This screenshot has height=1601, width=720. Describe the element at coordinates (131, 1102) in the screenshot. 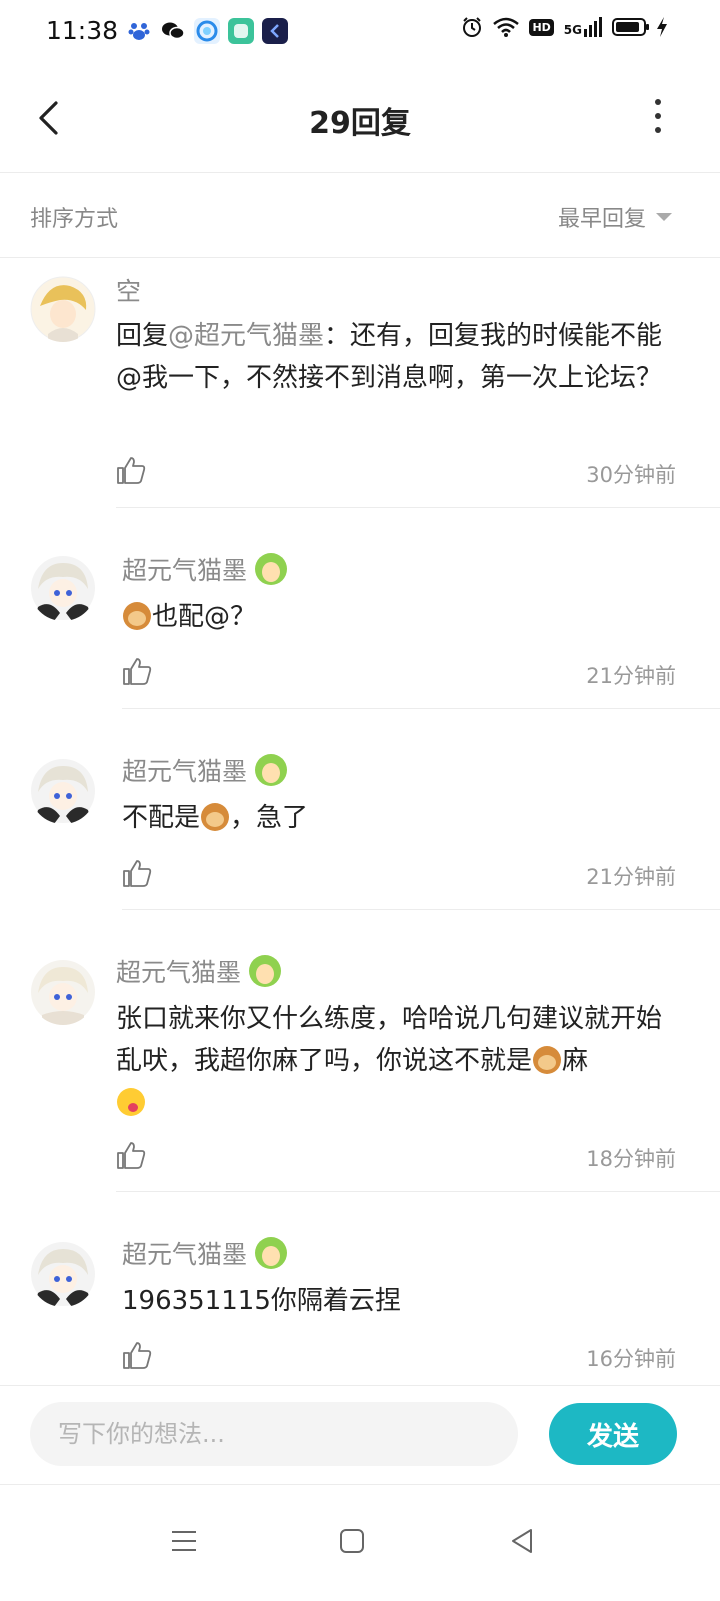

I see `yum-emoji-icon` at that location.